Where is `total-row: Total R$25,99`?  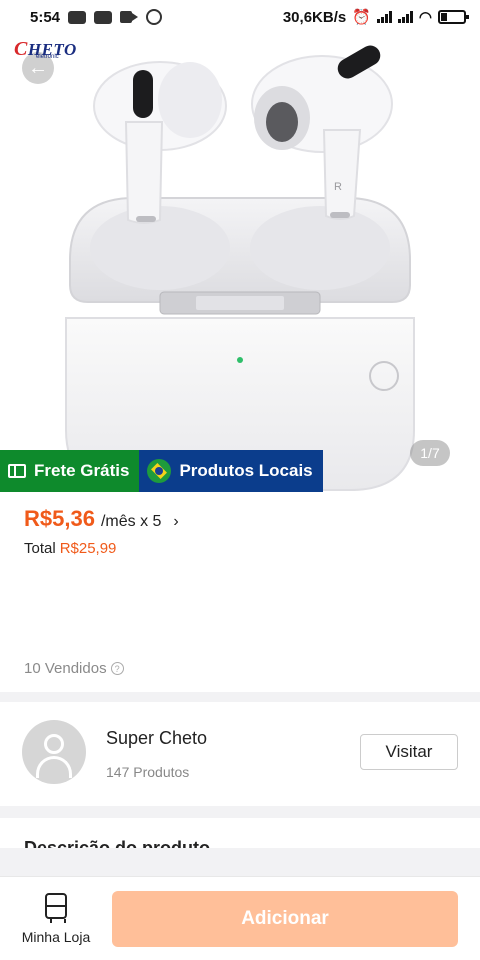 total-row: Total R$25,99 is located at coordinates (70, 548).